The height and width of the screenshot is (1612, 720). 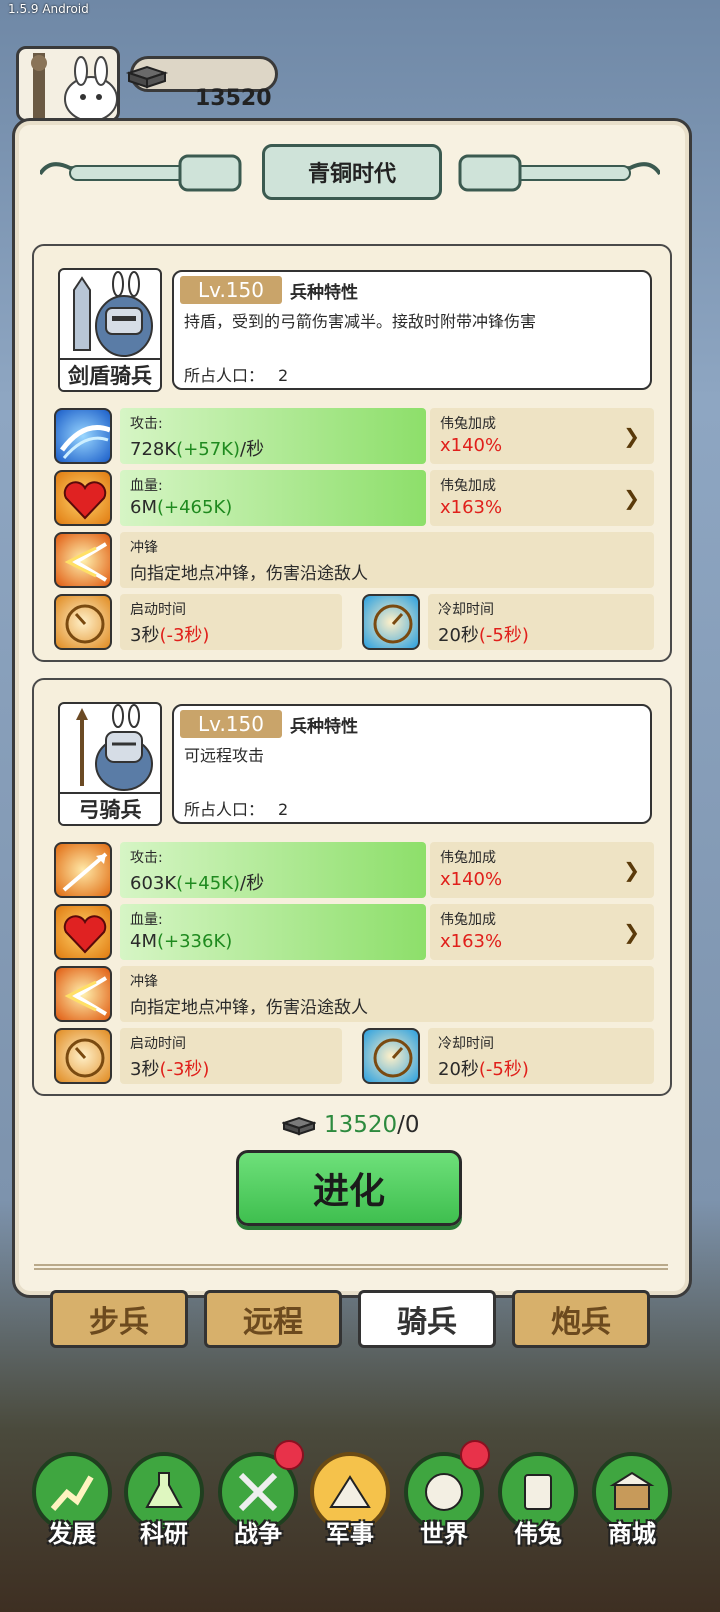 I want to click on start-time-label: 启动时间, so click(x=158, y=610).